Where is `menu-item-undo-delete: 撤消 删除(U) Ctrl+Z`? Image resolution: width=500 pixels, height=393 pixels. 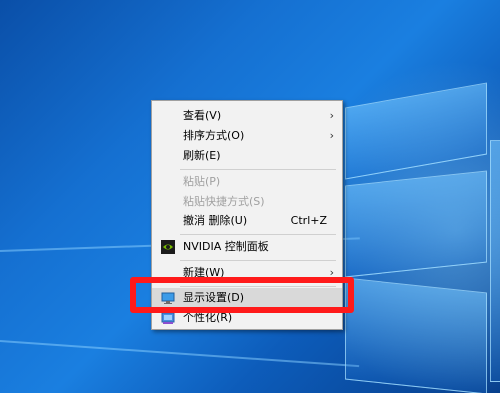
menu-item-undo-delete: 撤消 删除(U) Ctrl+Z is located at coordinates (247, 221).